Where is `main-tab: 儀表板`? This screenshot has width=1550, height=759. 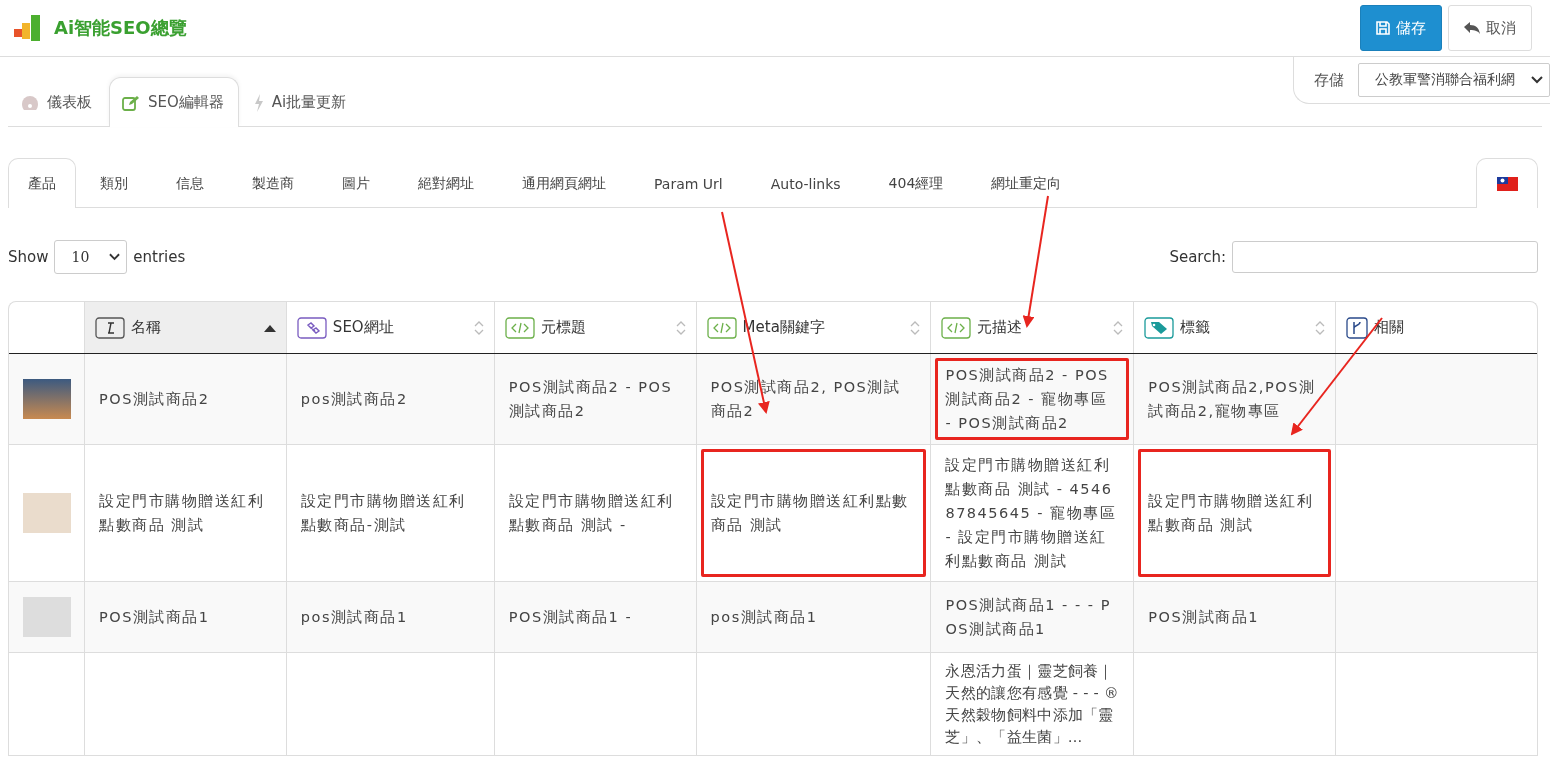
main-tab: 儀表板 is located at coordinates (57, 102).